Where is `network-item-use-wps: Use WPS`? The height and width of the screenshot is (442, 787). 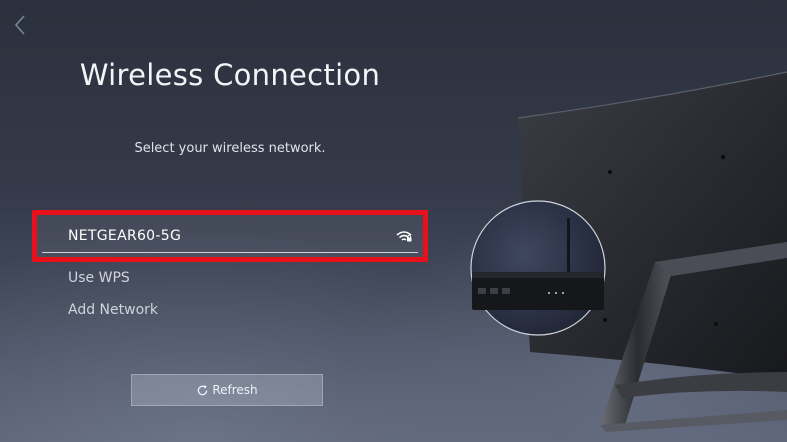 network-item-use-wps: Use WPS is located at coordinates (232, 278).